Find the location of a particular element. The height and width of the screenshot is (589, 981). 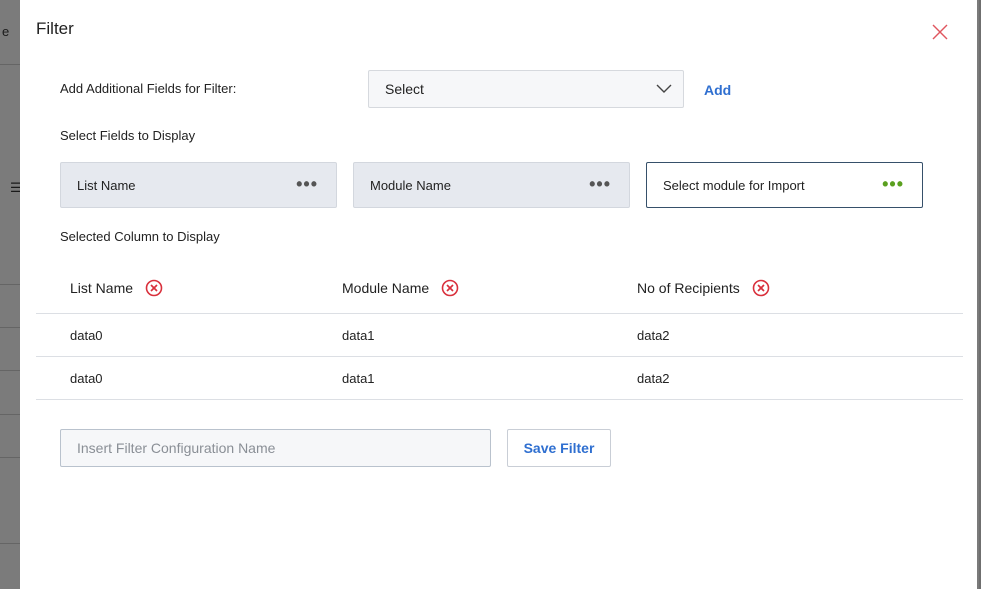

dialog-edge is located at coordinates (978, 294).